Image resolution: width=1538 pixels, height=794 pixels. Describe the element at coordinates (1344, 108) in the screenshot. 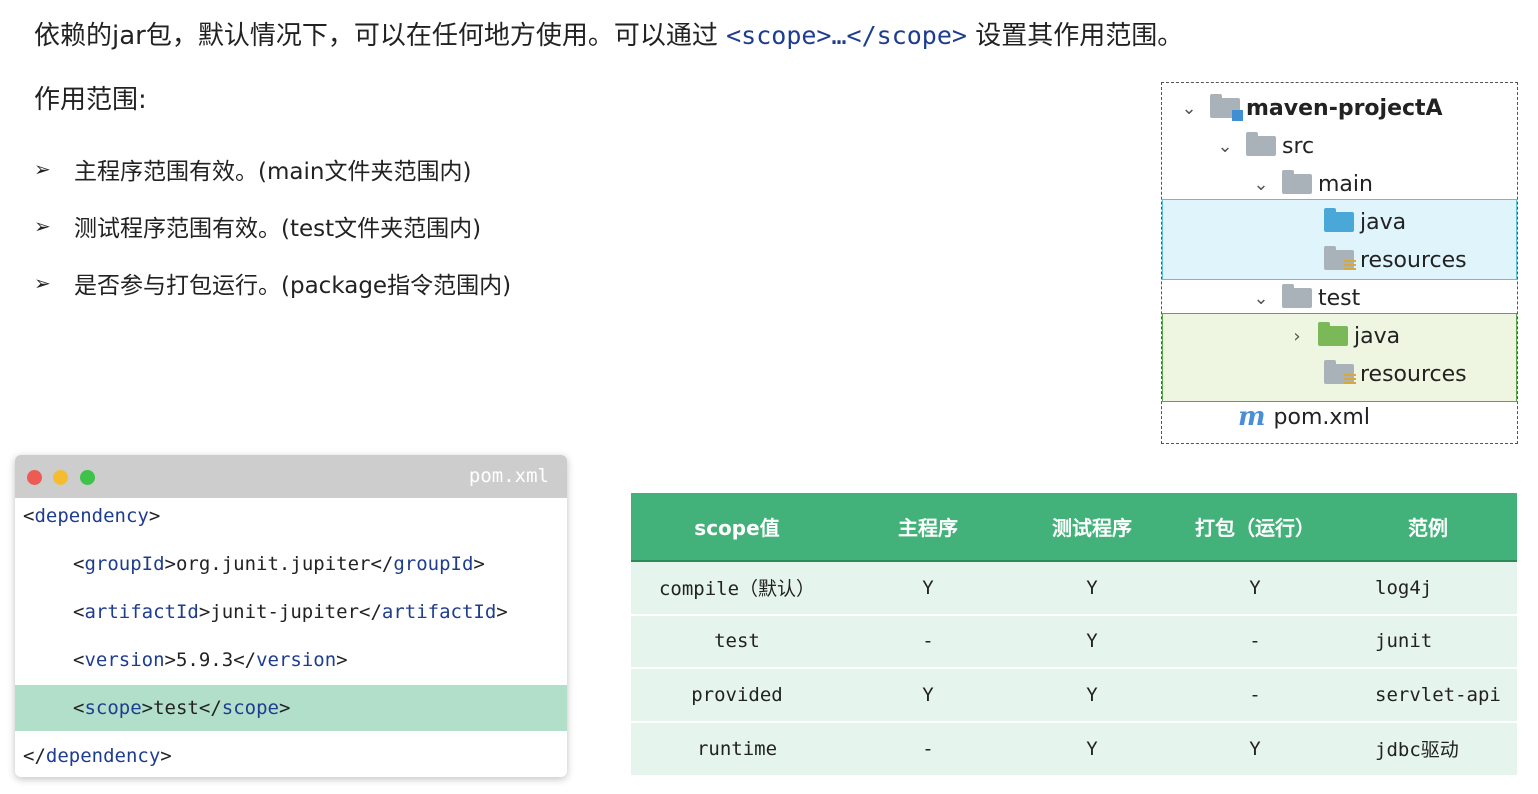

I see `tree-label: maven-projectA` at that location.